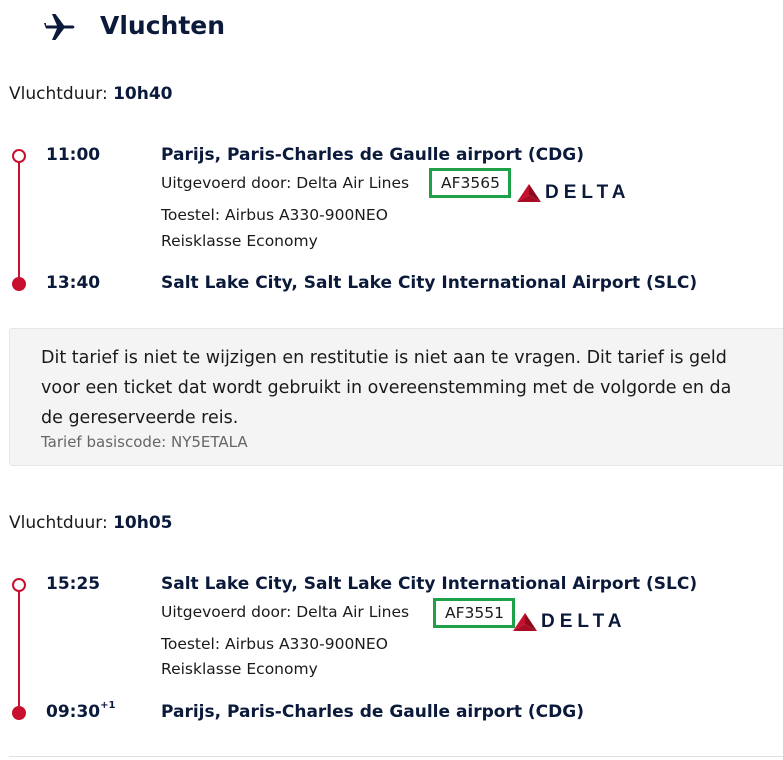 The image size is (783, 760). What do you see at coordinates (143, 94) in the screenshot?
I see `duration-value: 10h40` at bounding box center [143, 94].